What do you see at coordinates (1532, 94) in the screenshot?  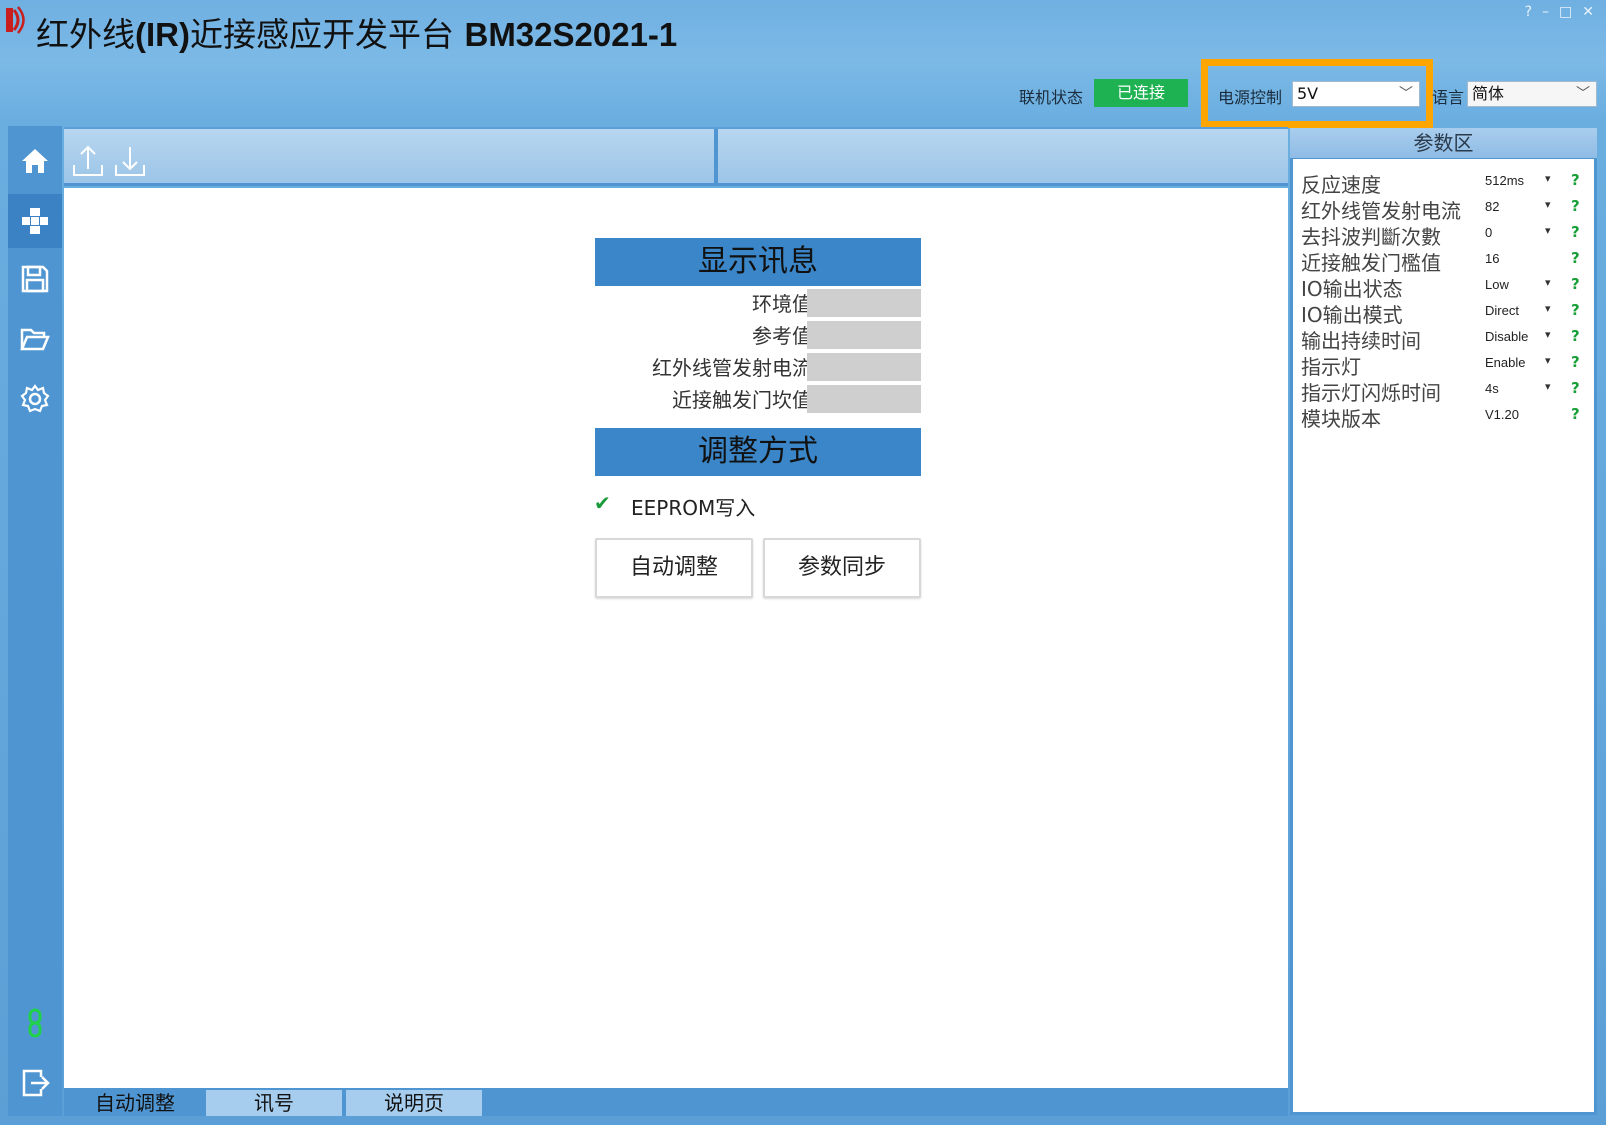 I see `language-select: 简体 ﹀` at bounding box center [1532, 94].